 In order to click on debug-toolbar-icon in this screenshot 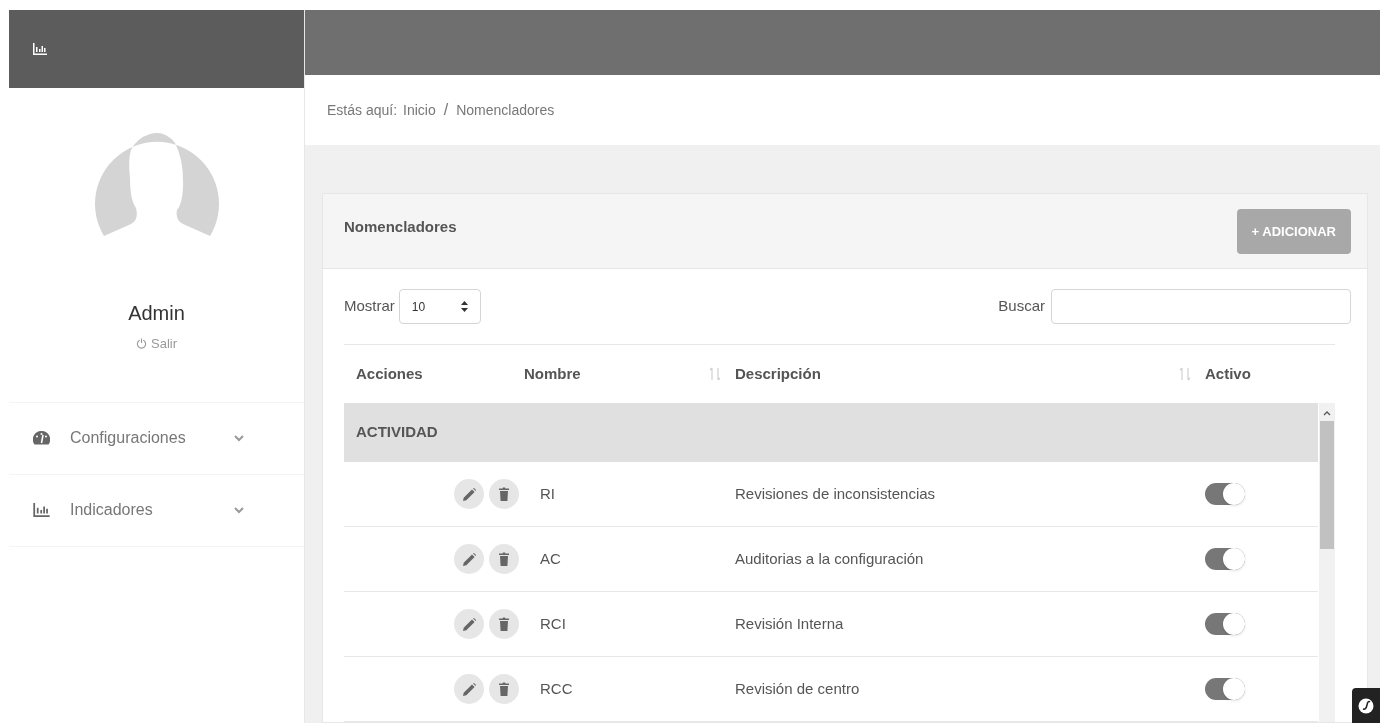, I will do `click(1366, 705)`.